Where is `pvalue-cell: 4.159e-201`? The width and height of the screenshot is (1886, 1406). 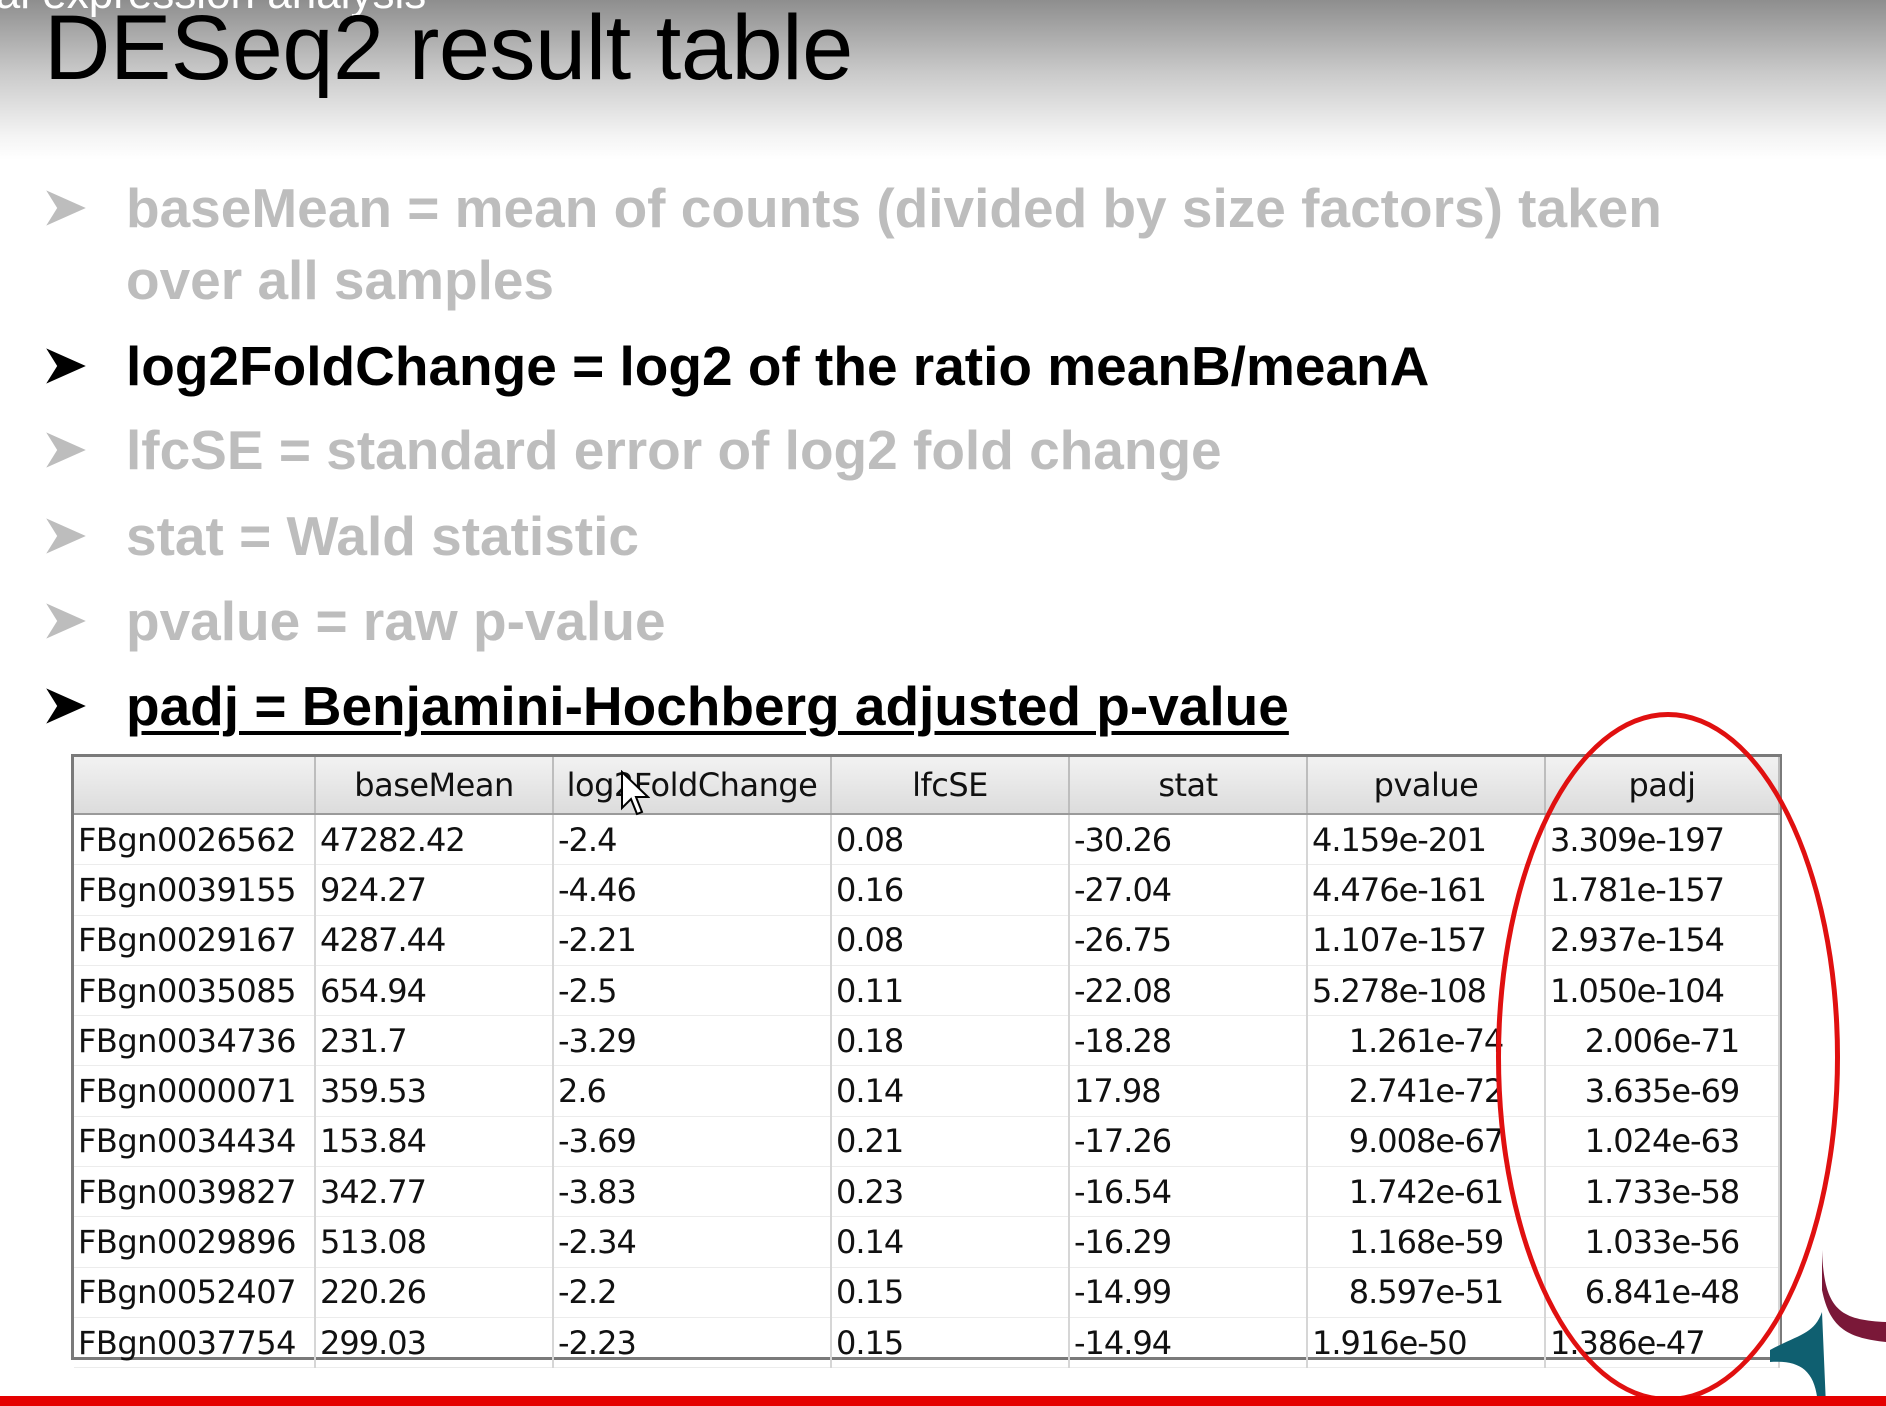
pvalue-cell: 4.159e-201 is located at coordinates (1426, 840).